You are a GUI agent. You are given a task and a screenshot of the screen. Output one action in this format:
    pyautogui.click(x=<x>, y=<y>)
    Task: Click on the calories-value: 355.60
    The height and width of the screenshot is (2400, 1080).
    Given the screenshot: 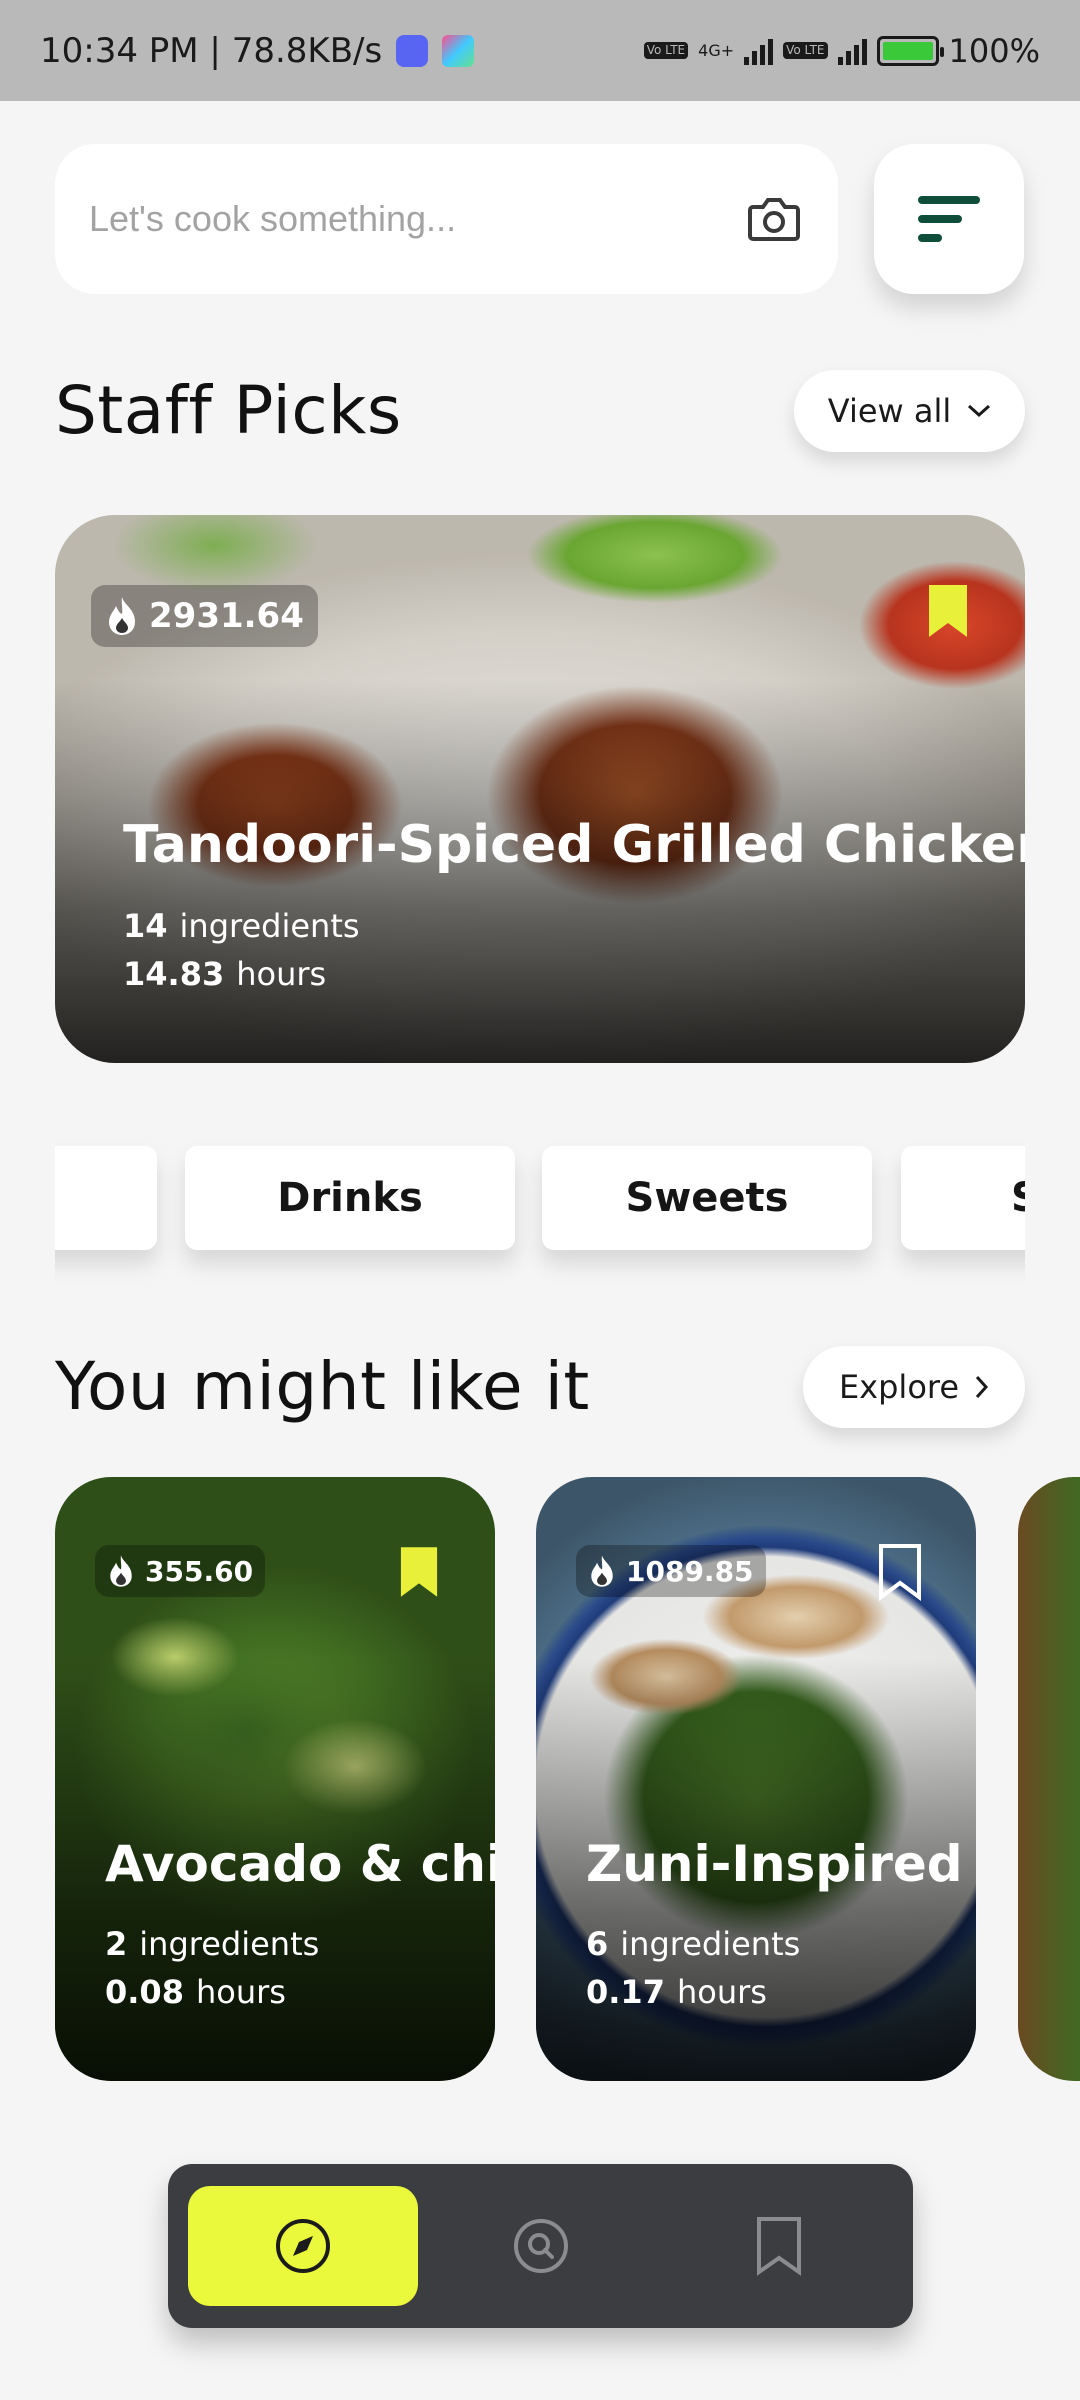 What is the action you would take?
    pyautogui.click(x=199, y=1571)
    